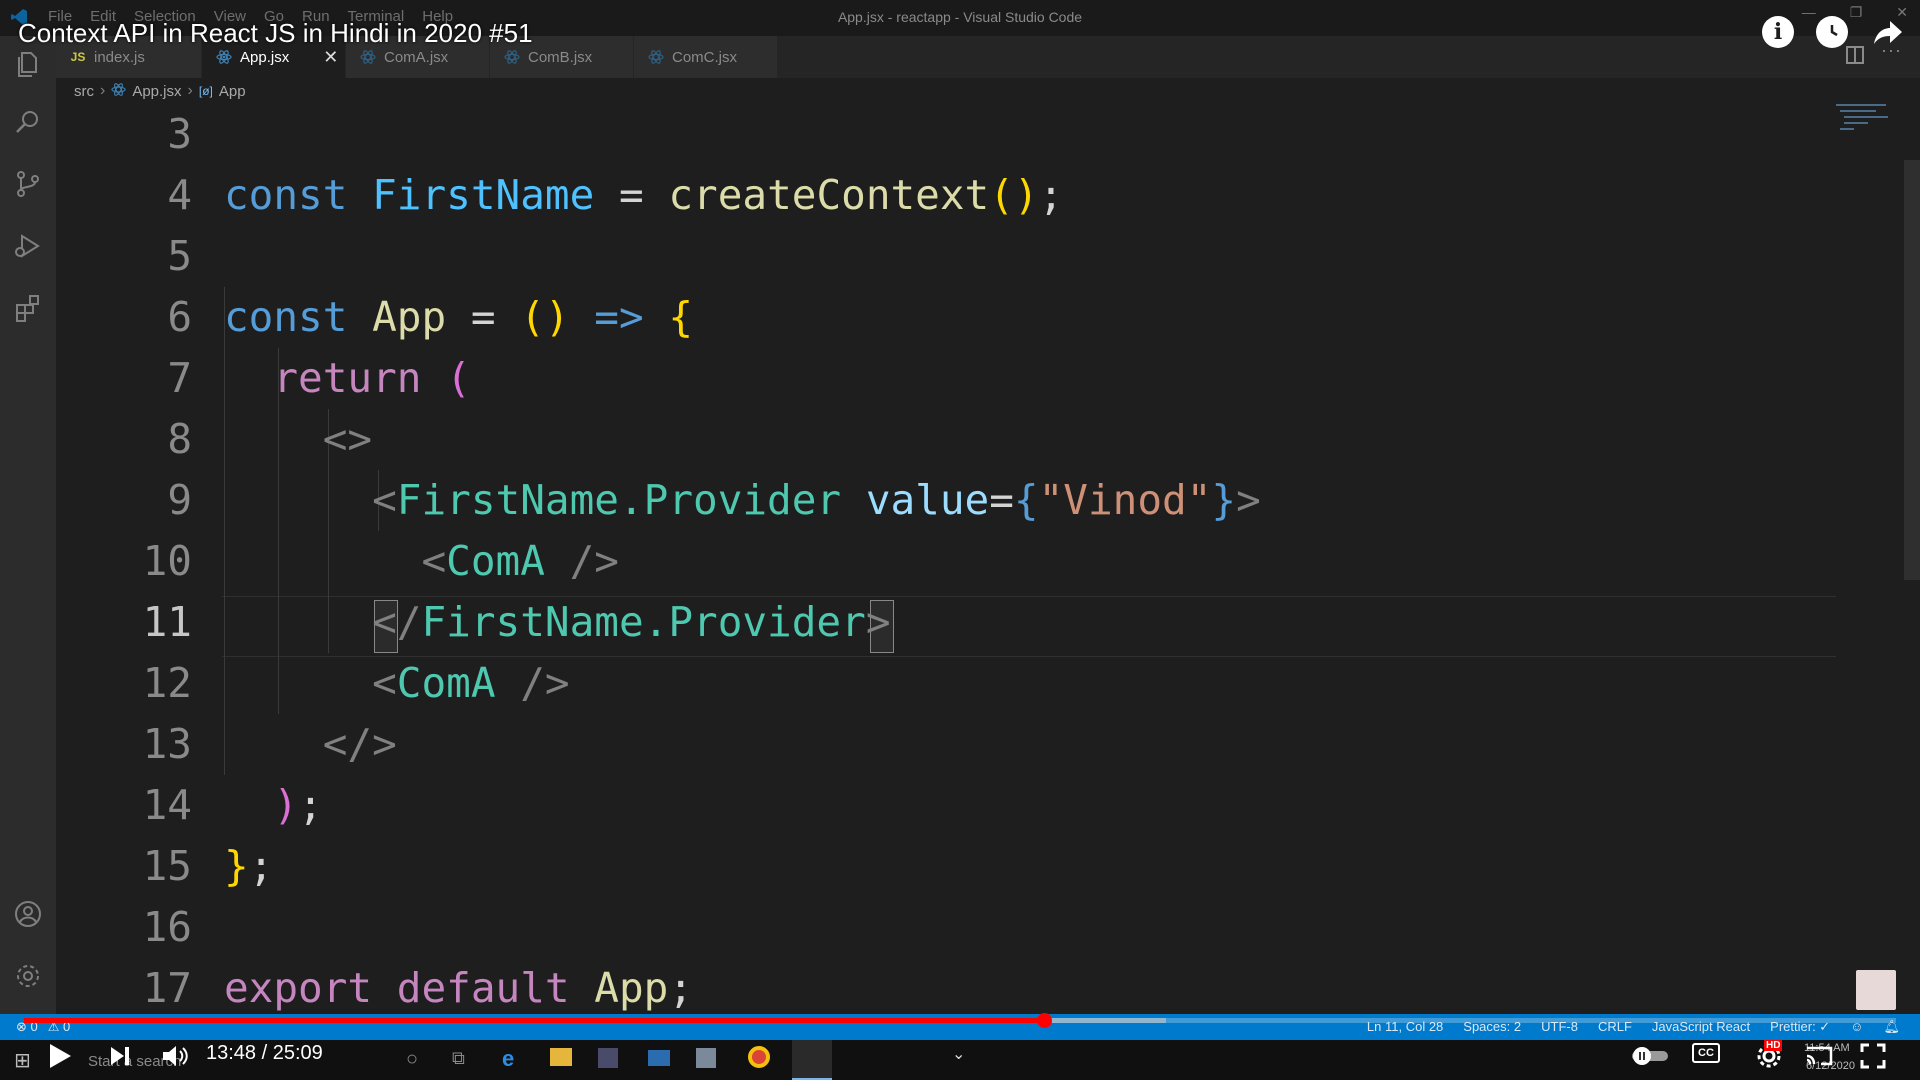 This screenshot has height=1080, width=1920. What do you see at coordinates (28, 246) in the screenshot?
I see `run-debug-icon` at bounding box center [28, 246].